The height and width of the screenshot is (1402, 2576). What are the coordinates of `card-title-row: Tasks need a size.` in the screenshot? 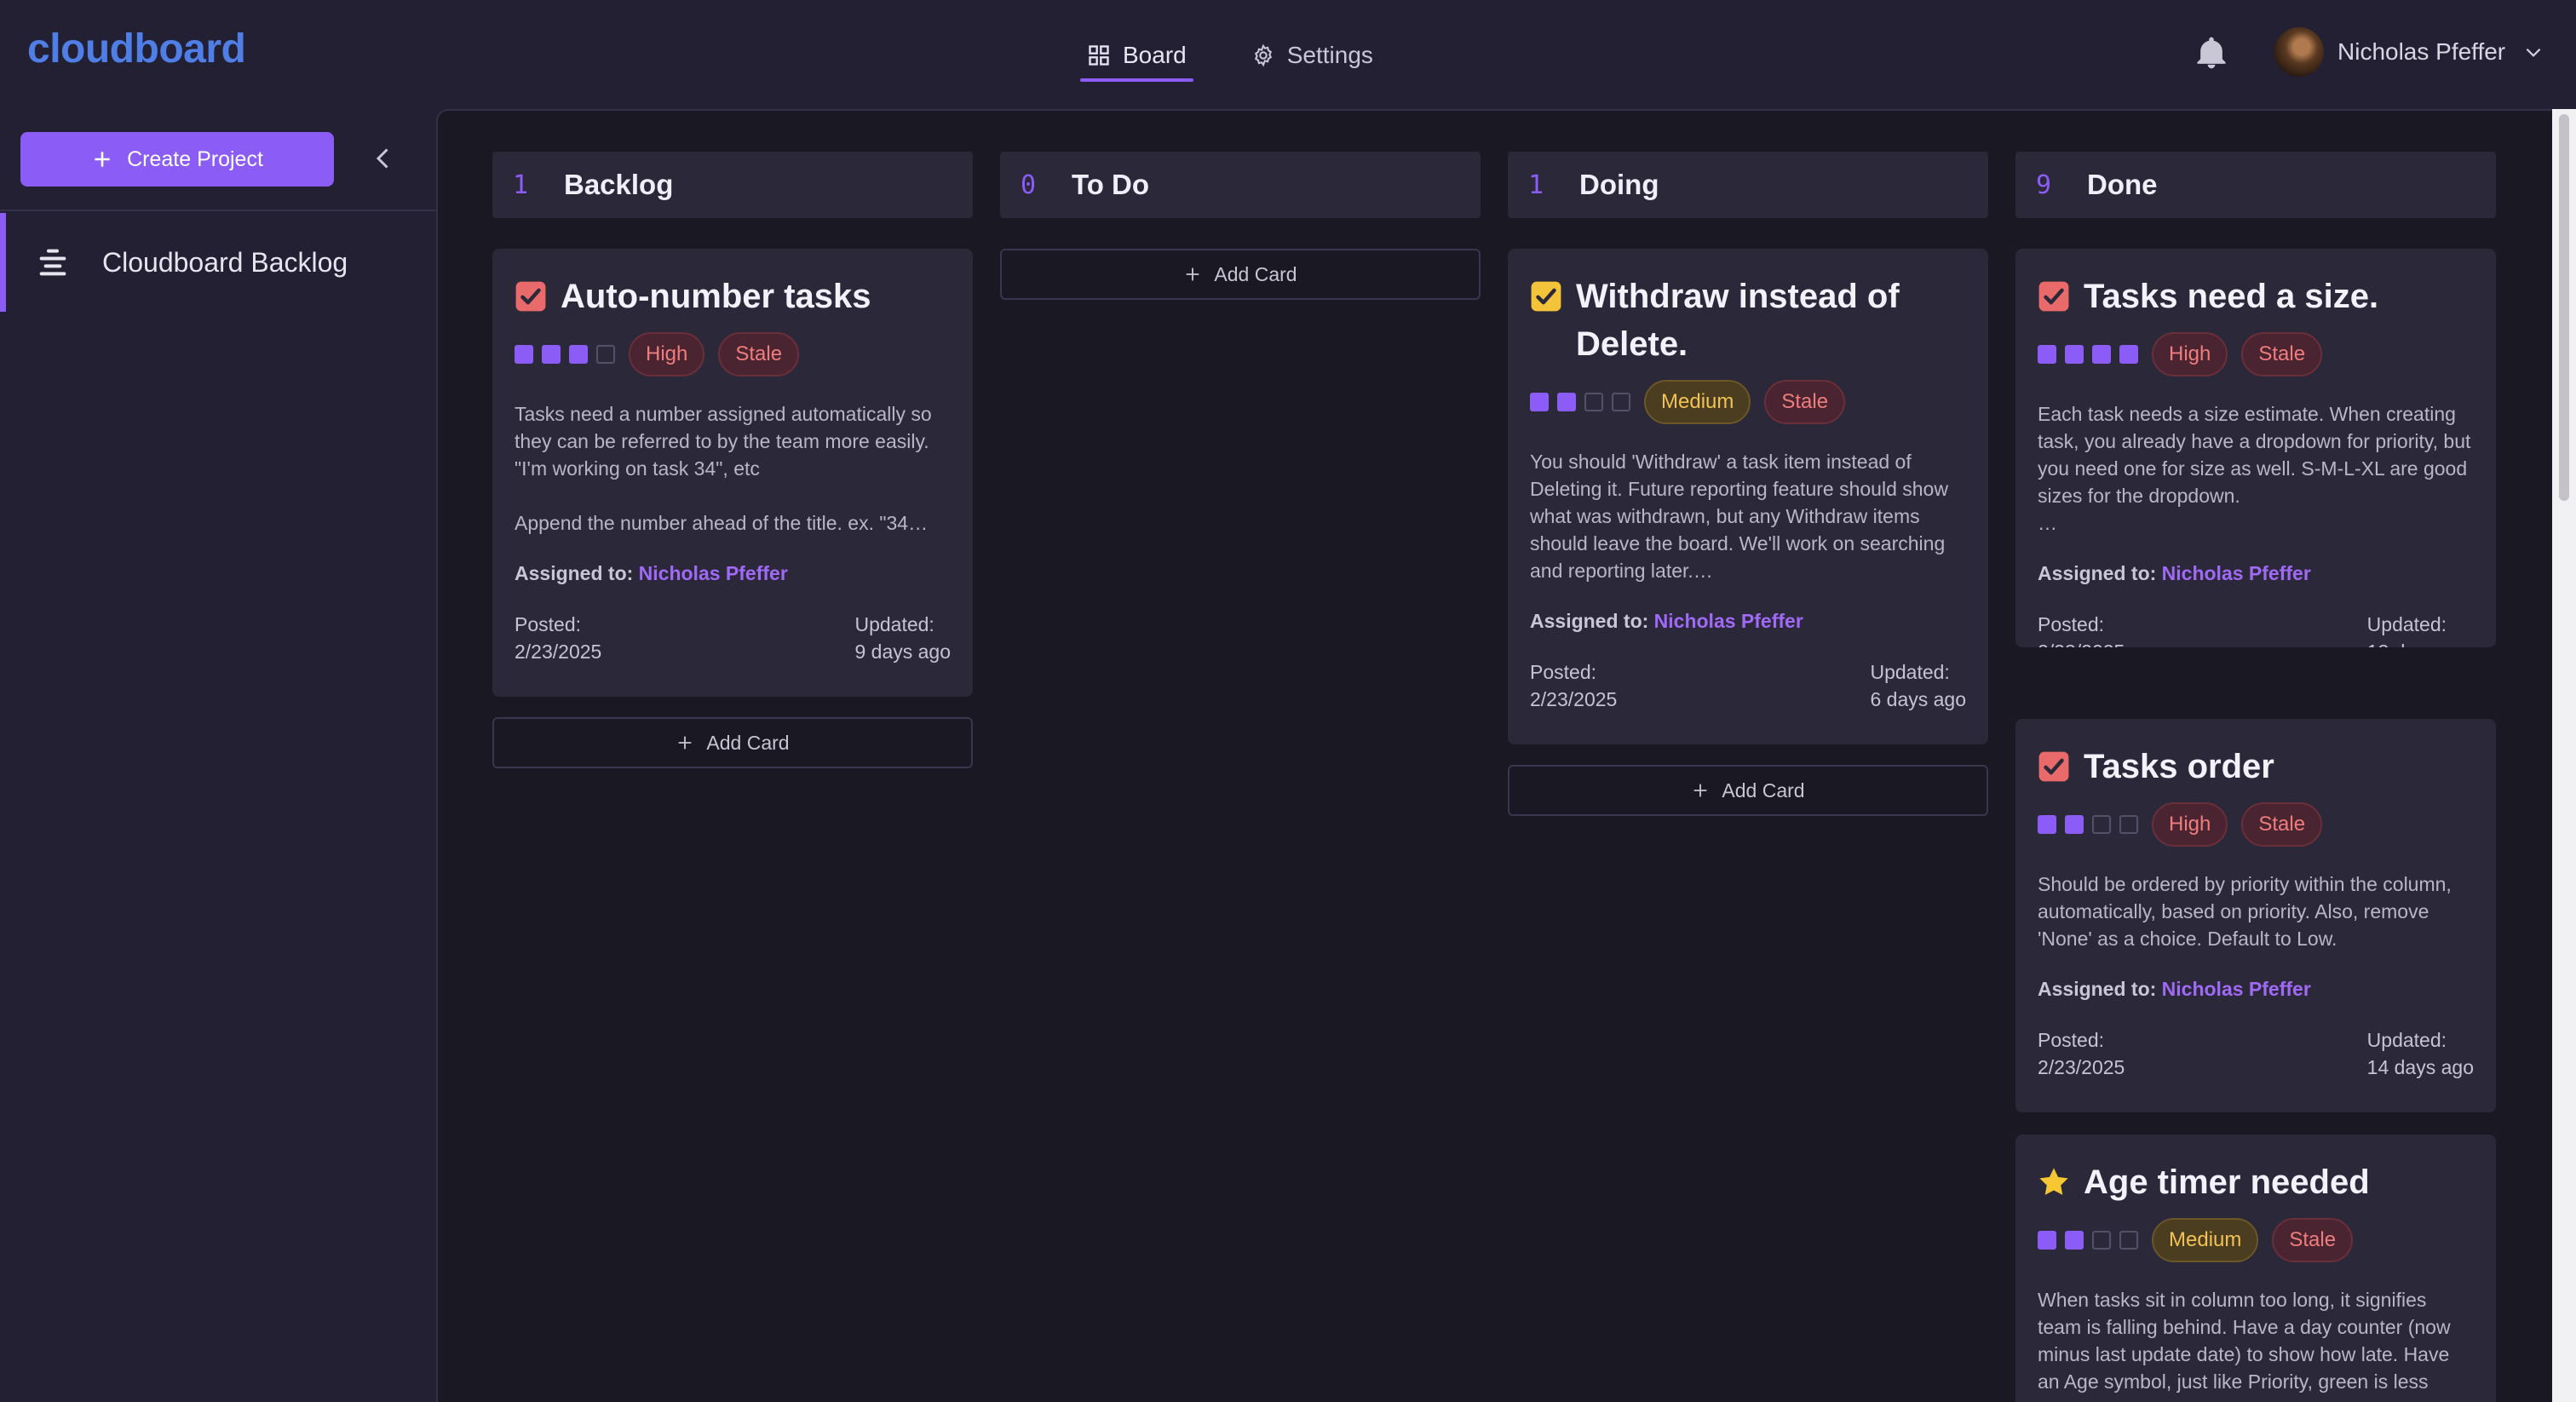 It's located at (2256, 296).